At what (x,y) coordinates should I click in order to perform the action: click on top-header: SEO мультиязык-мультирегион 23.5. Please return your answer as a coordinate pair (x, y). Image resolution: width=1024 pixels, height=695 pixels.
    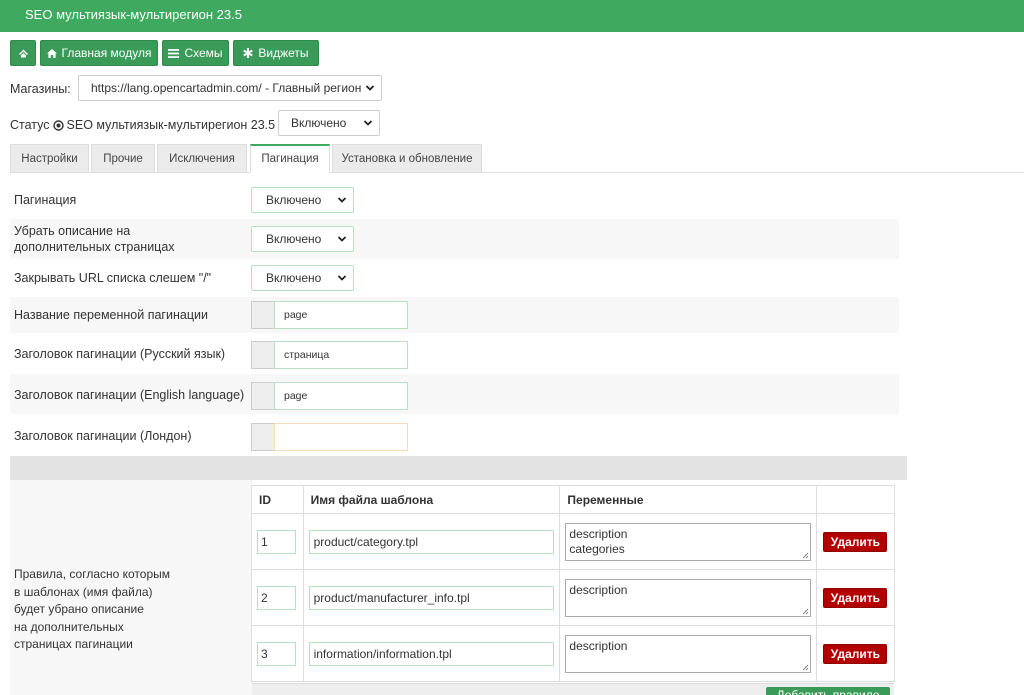
    Looking at the image, I should click on (512, 16).